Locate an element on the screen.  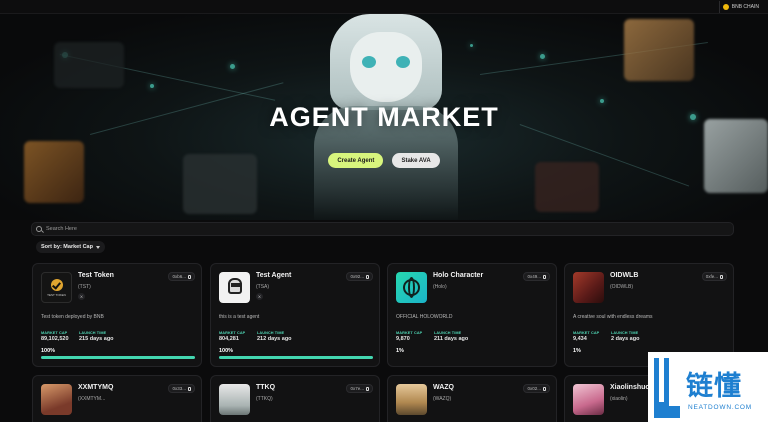
search-icon is located at coordinates (39, 229).